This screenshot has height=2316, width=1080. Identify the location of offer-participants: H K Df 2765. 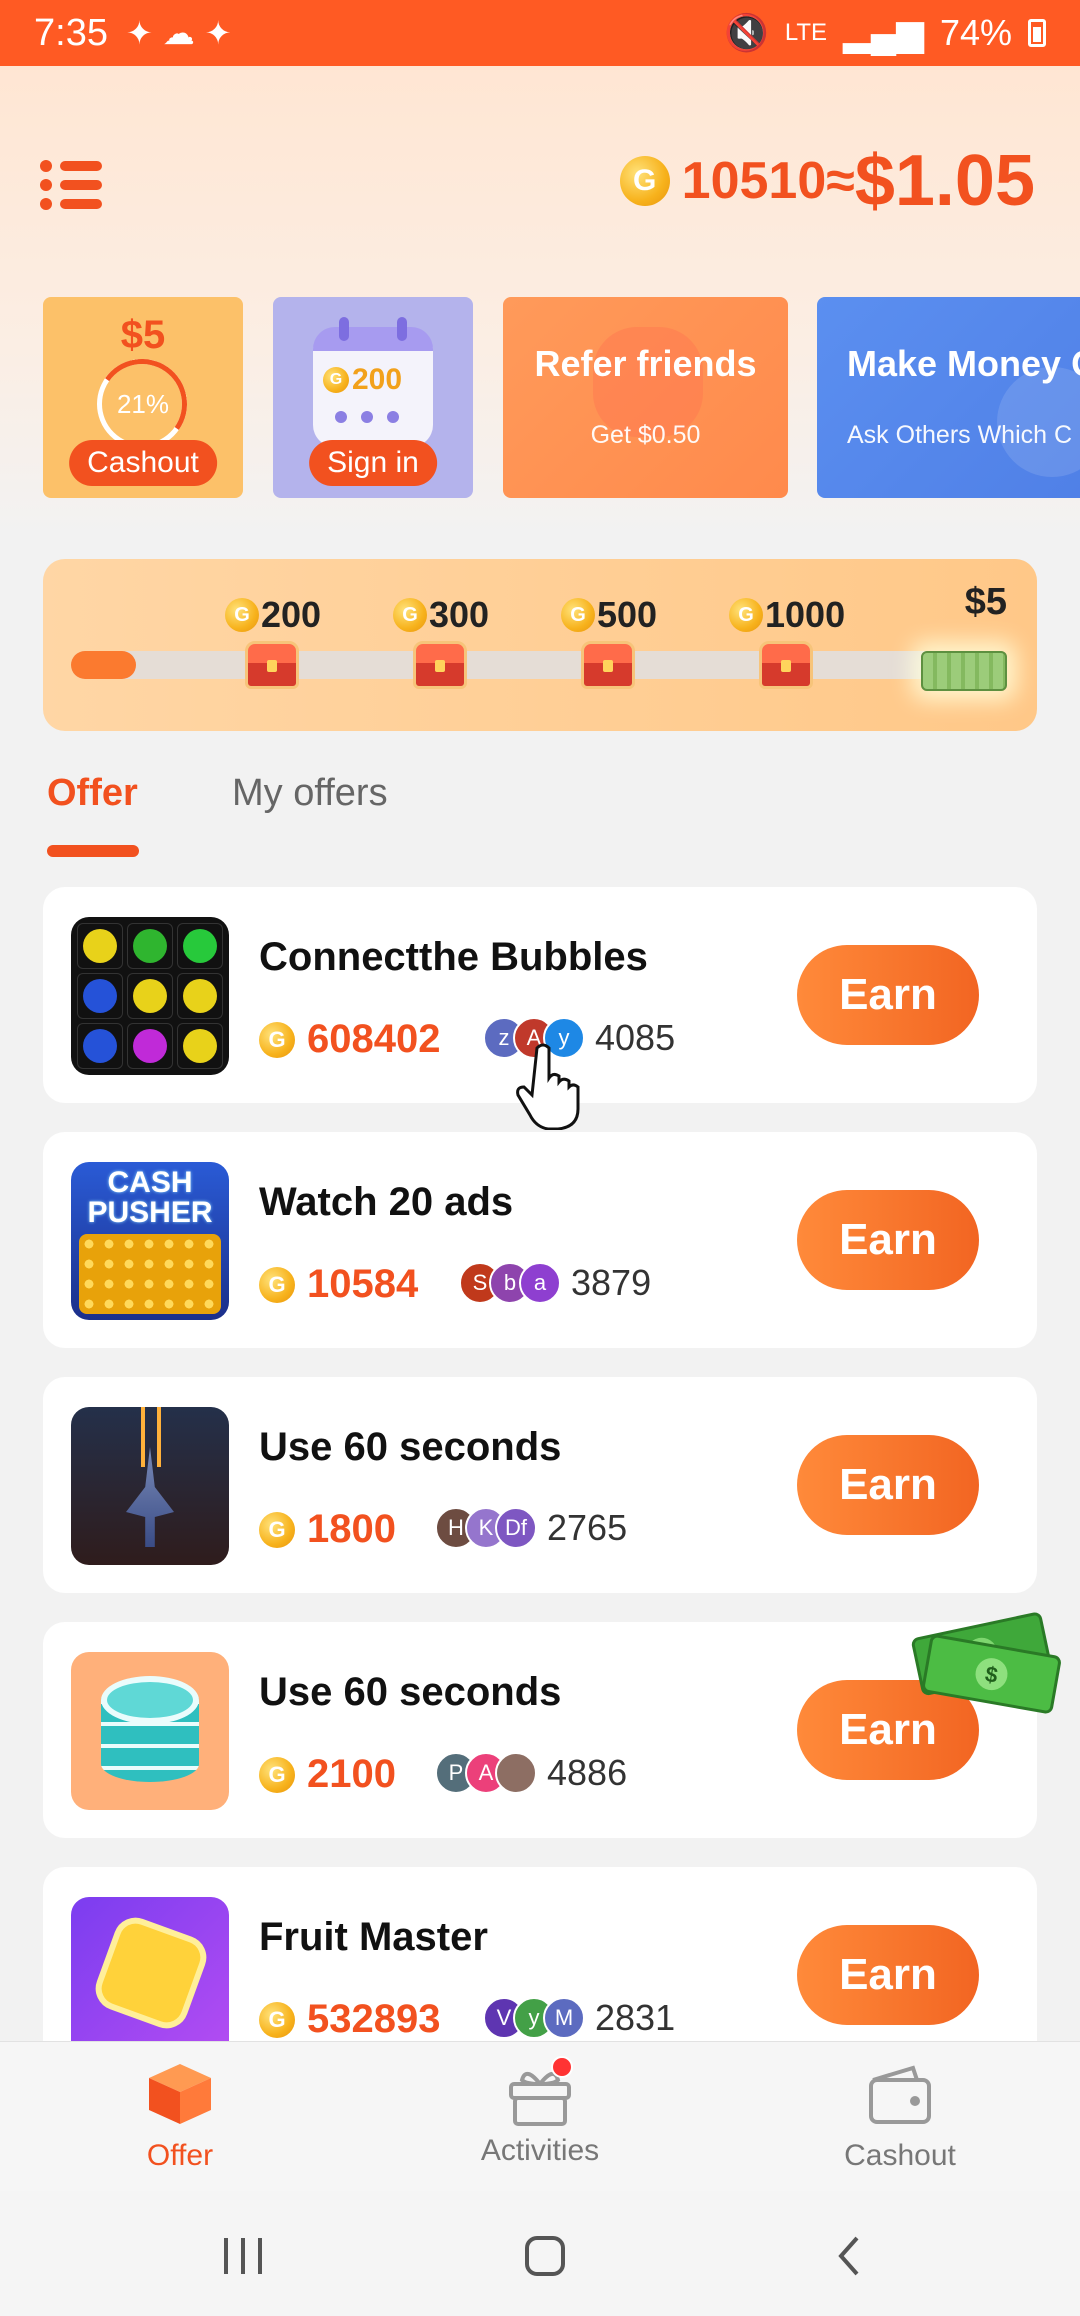
(531, 1528).